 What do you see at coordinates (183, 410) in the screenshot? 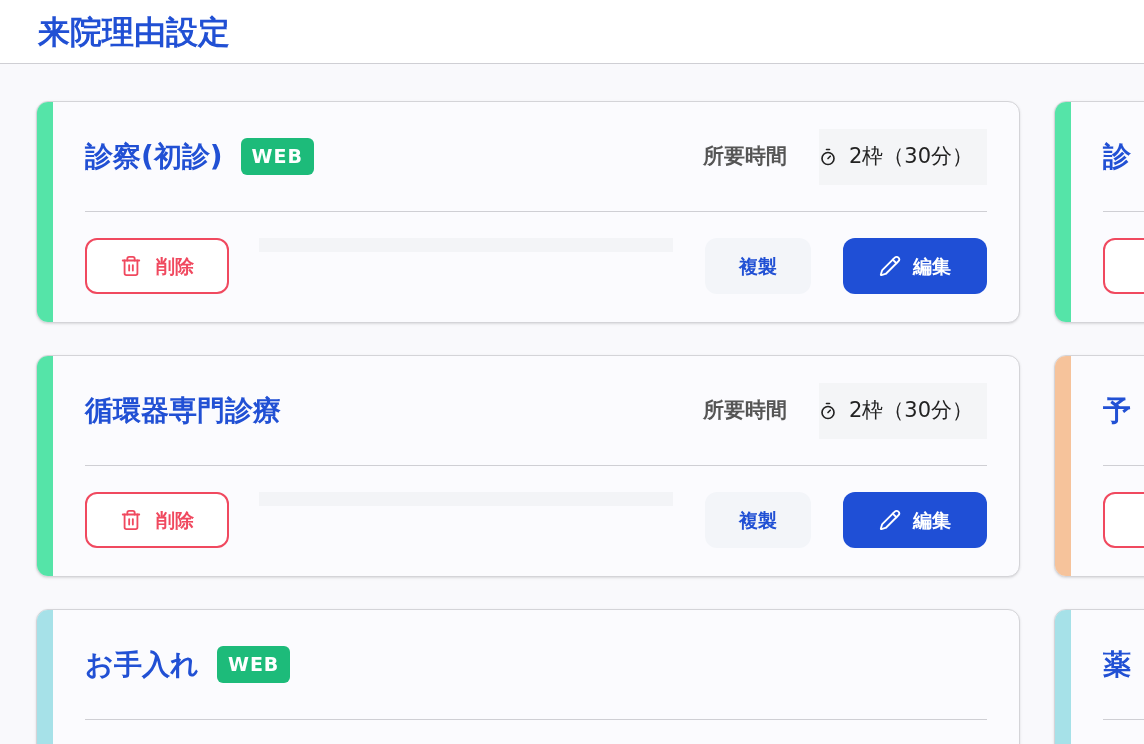
I see `reason-title: 循環器専門診療` at bounding box center [183, 410].